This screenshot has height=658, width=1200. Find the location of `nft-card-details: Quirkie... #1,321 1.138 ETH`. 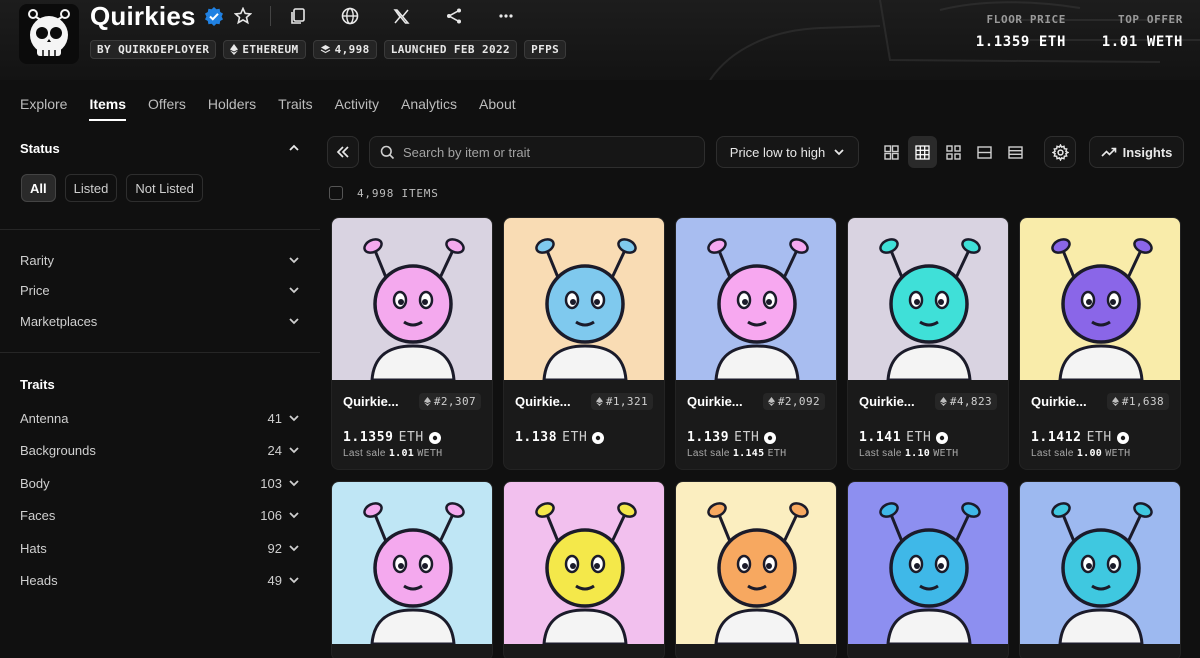

nft-card-details: Quirkie... #1,321 1.138 ETH is located at coordinates (584, 412).